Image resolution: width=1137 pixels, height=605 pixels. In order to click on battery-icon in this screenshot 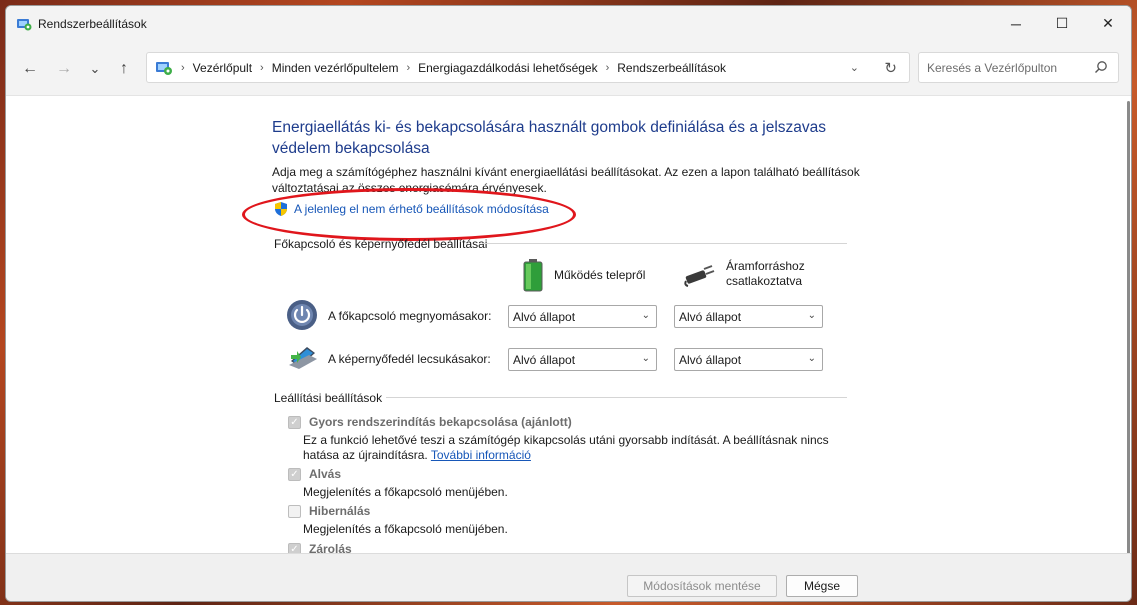, I will do `click(533, 275)`.